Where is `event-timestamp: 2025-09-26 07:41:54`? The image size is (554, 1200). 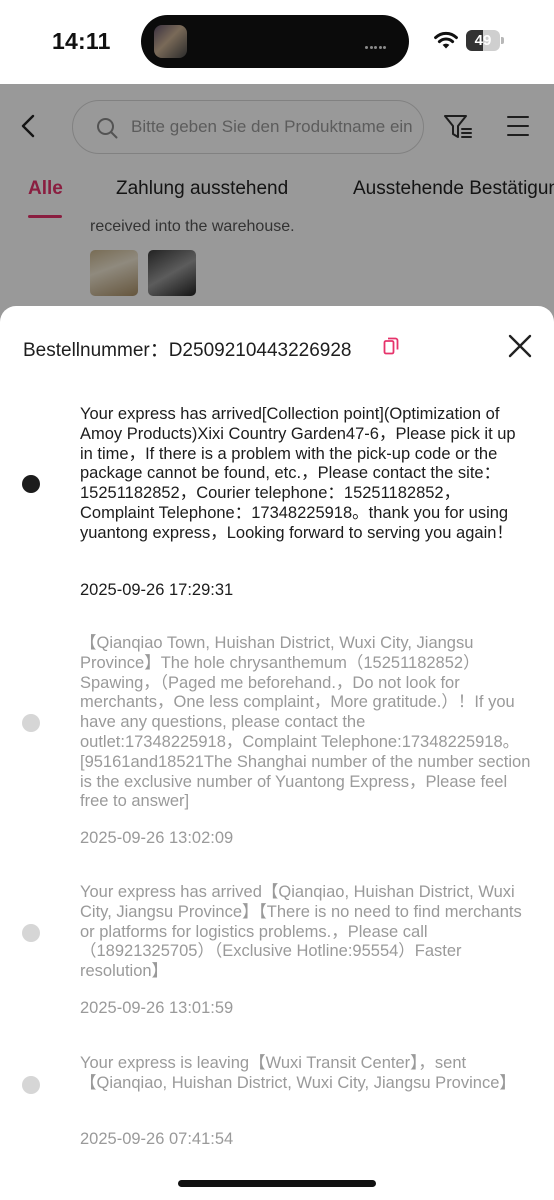
event-timestamp: 2025-09-26 07:41:54 is located at coordinates (157, 1139).